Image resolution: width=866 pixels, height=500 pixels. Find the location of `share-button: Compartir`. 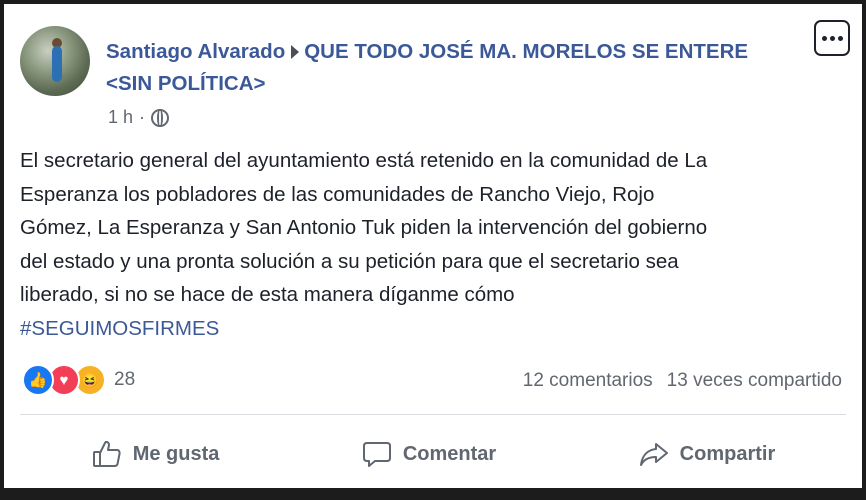

share-button: Compartir is located at coordinates (707, 454).